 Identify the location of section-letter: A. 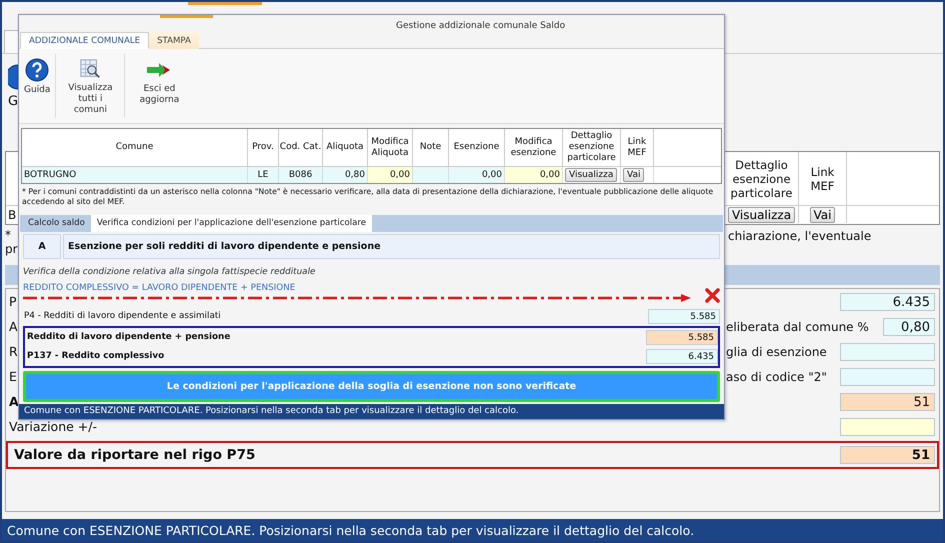
(42, 246).